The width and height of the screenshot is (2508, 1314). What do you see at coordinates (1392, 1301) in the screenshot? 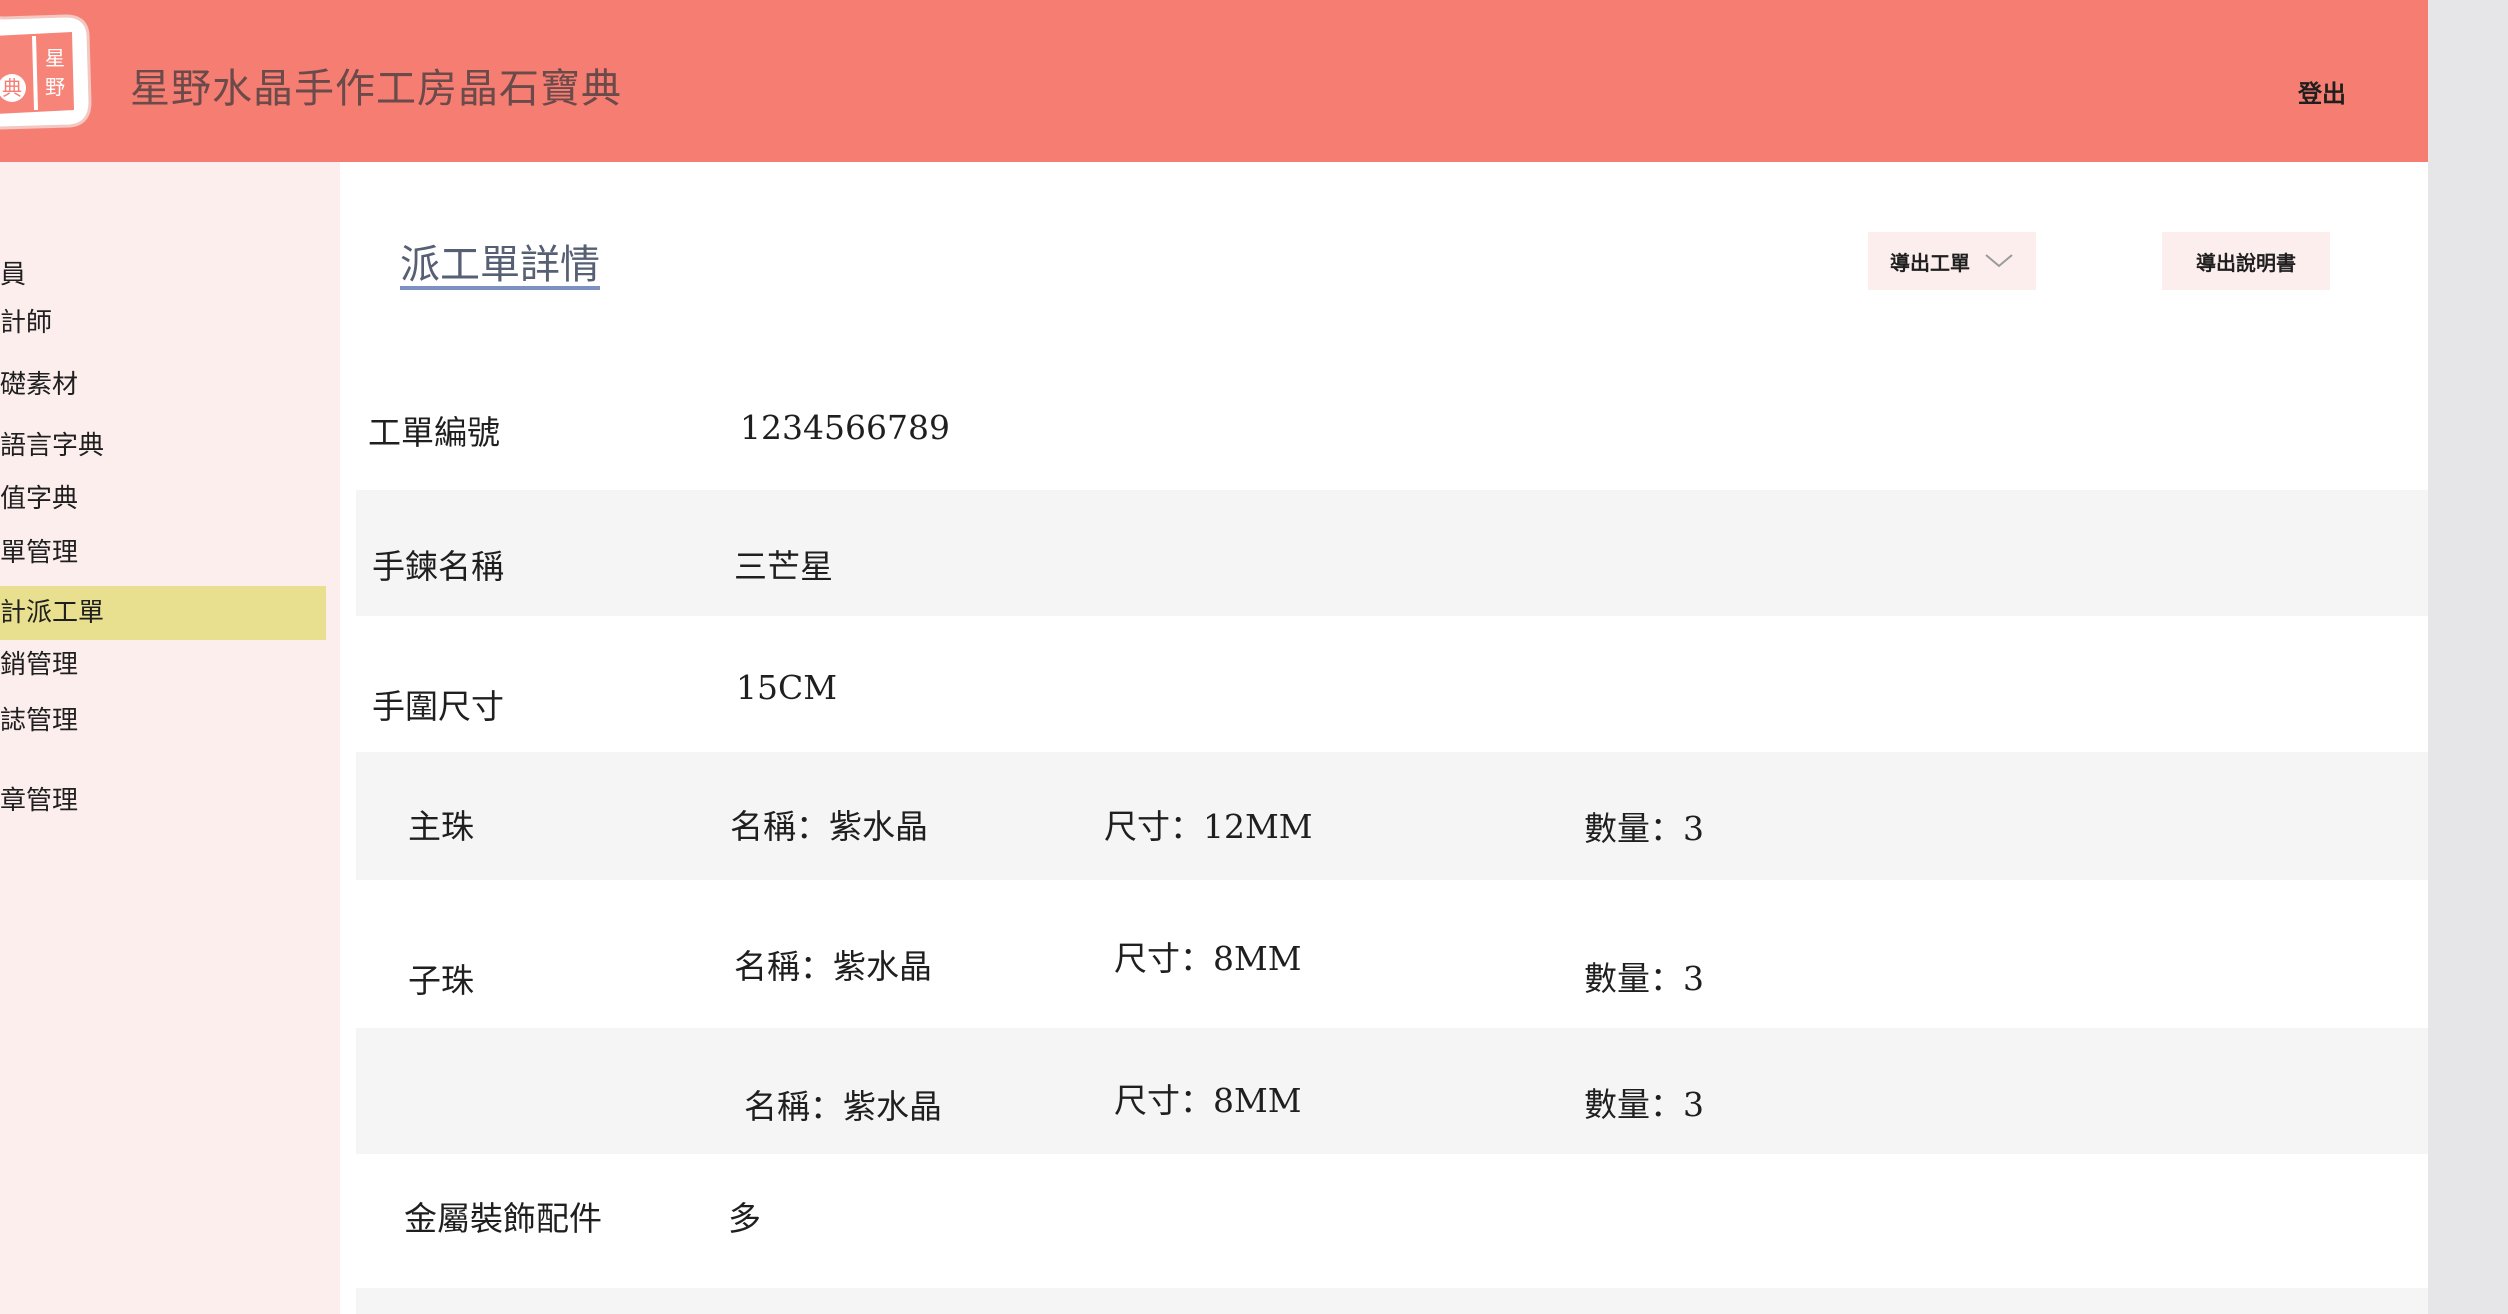
I see `field-row-next` at bounding box center [1392, 1301].